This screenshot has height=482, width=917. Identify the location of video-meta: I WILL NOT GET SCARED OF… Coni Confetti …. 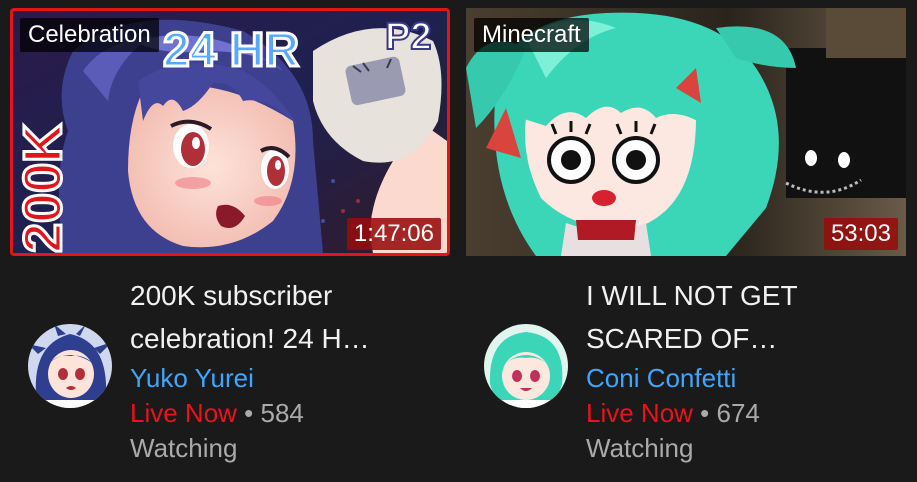
(736, 370).